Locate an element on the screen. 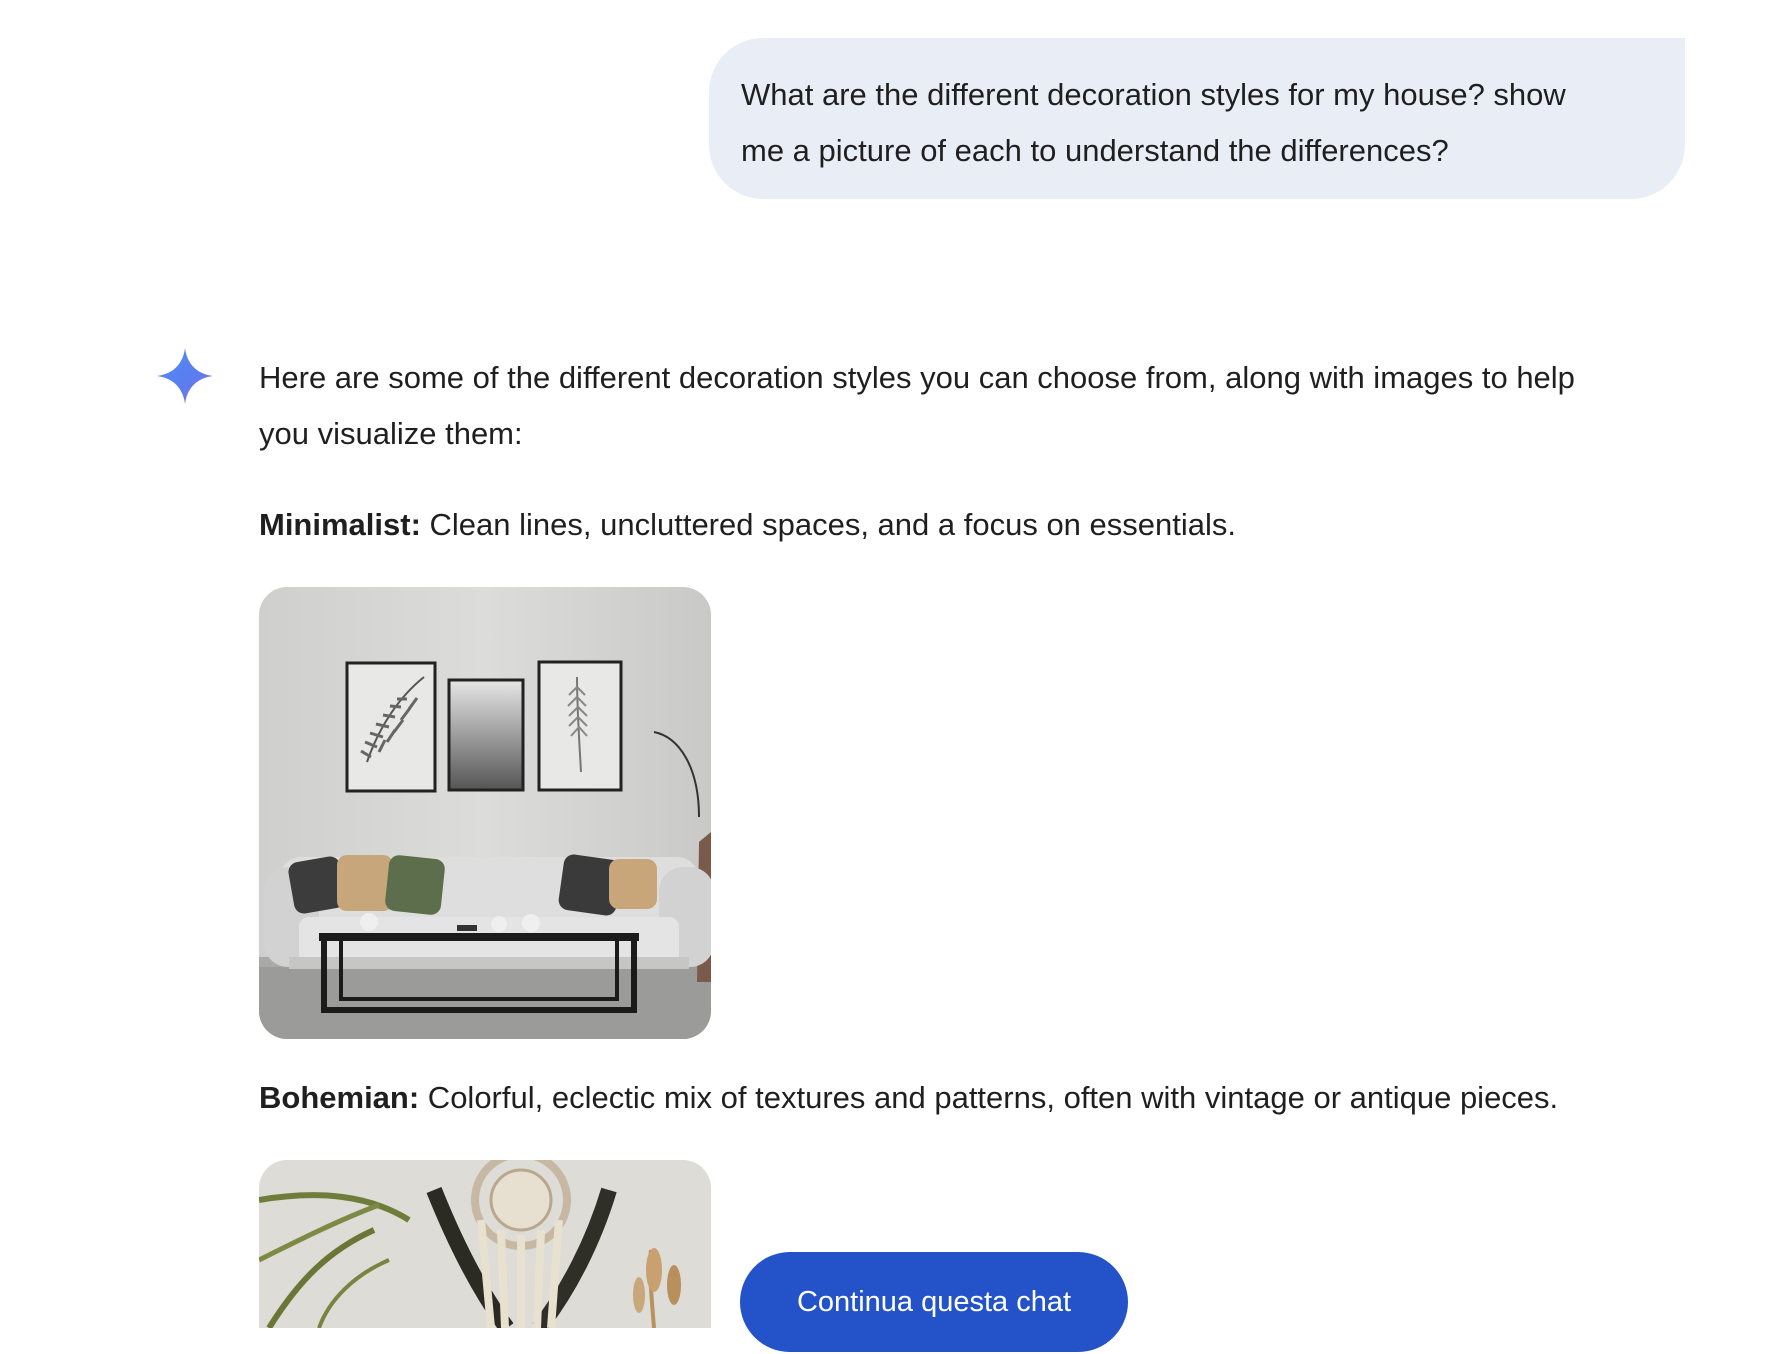 This screenshot has height=1354, width=1776. gemini-sparkle-icon is located at coordinates (185, 376).